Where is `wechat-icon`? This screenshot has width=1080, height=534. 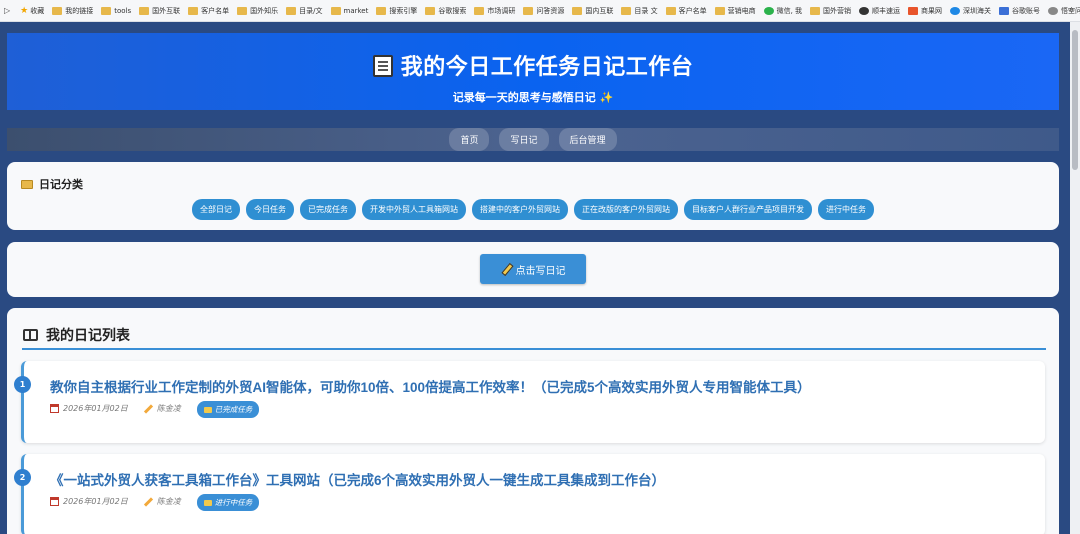
wechat-icon is located at coordinates (768, 10).